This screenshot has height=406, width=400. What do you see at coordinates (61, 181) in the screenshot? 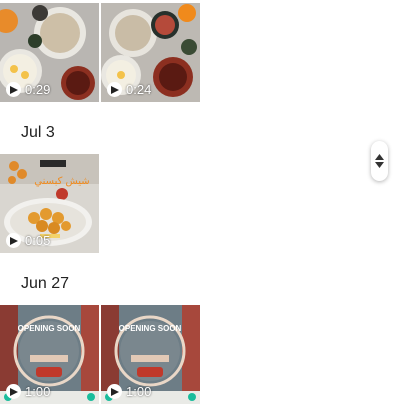
I see `dish-caption: شيش كبسني` at bounding box center [61, 181].